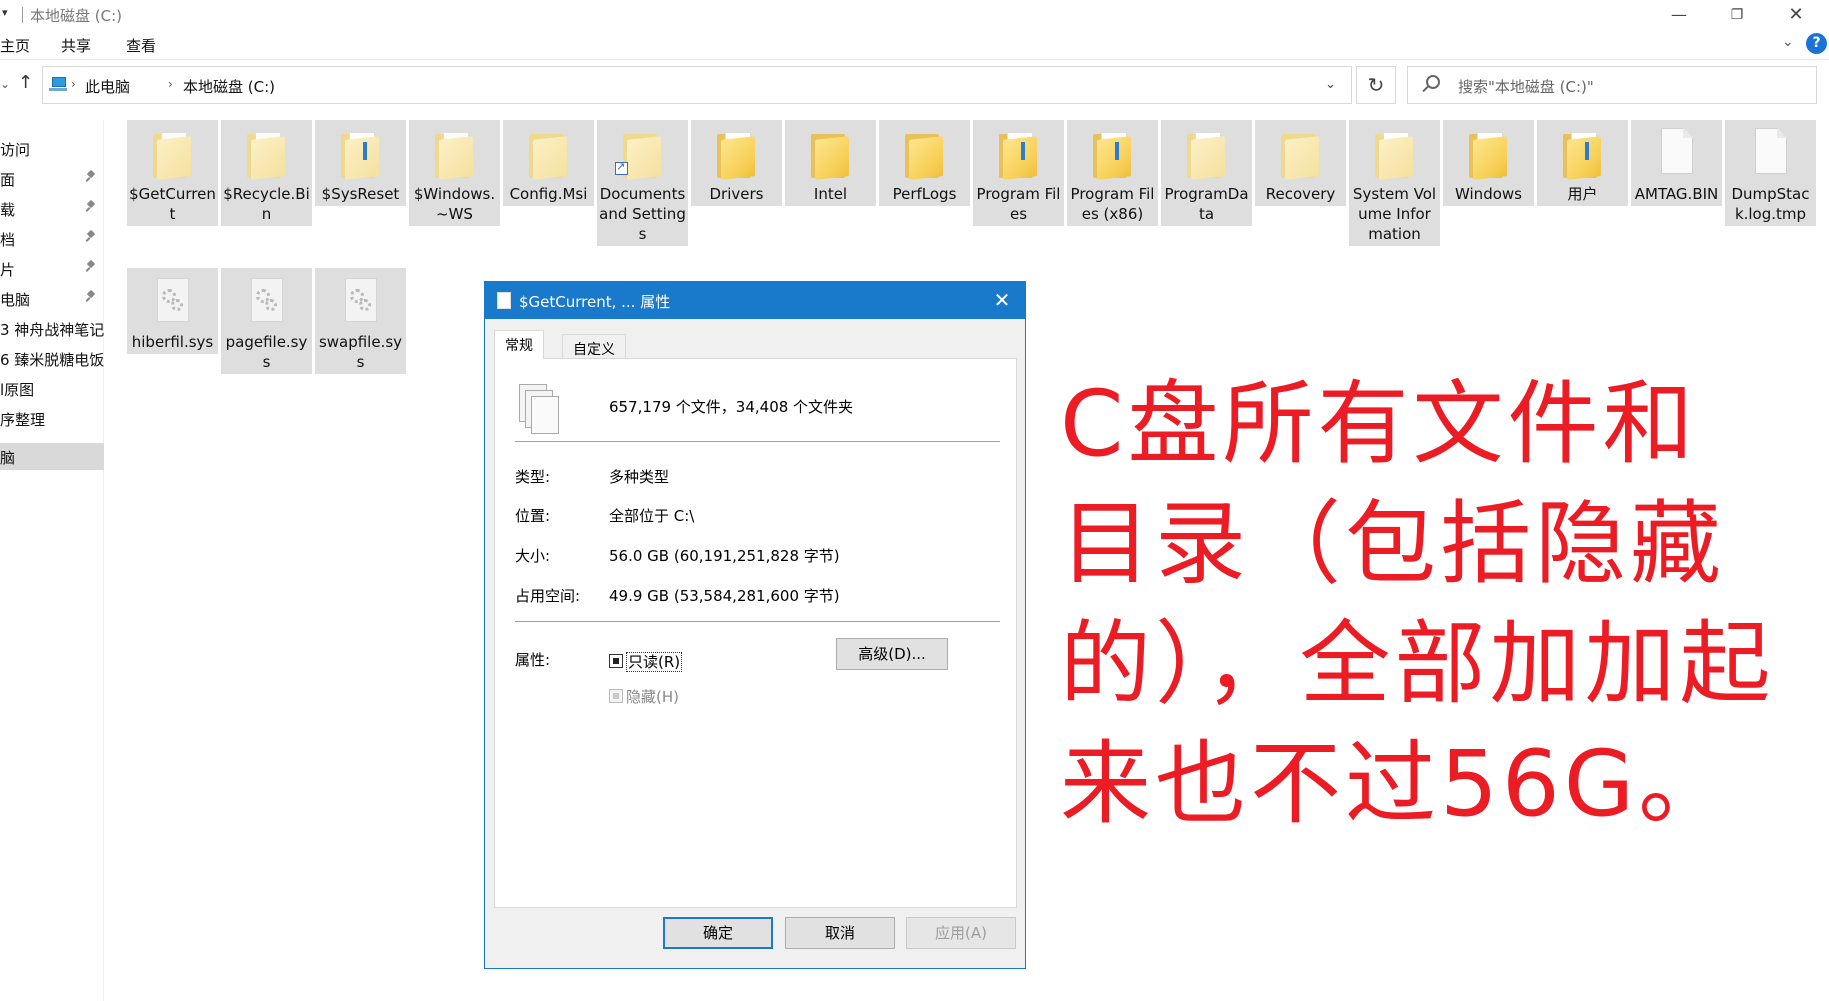 The image size is (1829, 1001). What do you see at coordinates (1676, 194) in the screenshot?
I see `file-name: AMTAG.BIN` at bounding box center [1676, 194].